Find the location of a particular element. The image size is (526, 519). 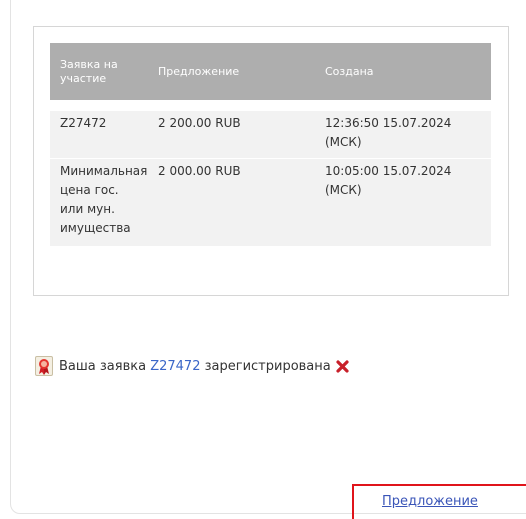

cell-application-id: Минимальная цена гос. или мун. имущества is located at coordinates (99, 202).